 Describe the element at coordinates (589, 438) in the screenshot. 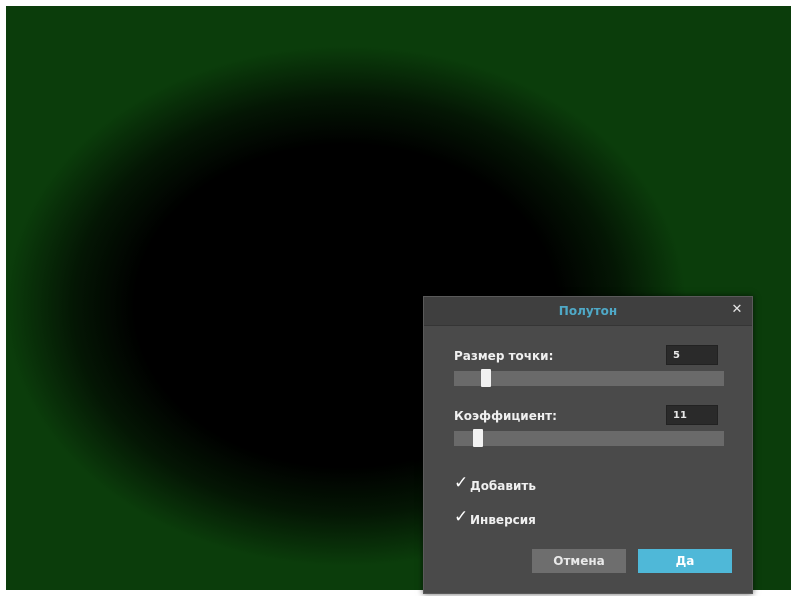

I see `coefficient-slider` at that location.